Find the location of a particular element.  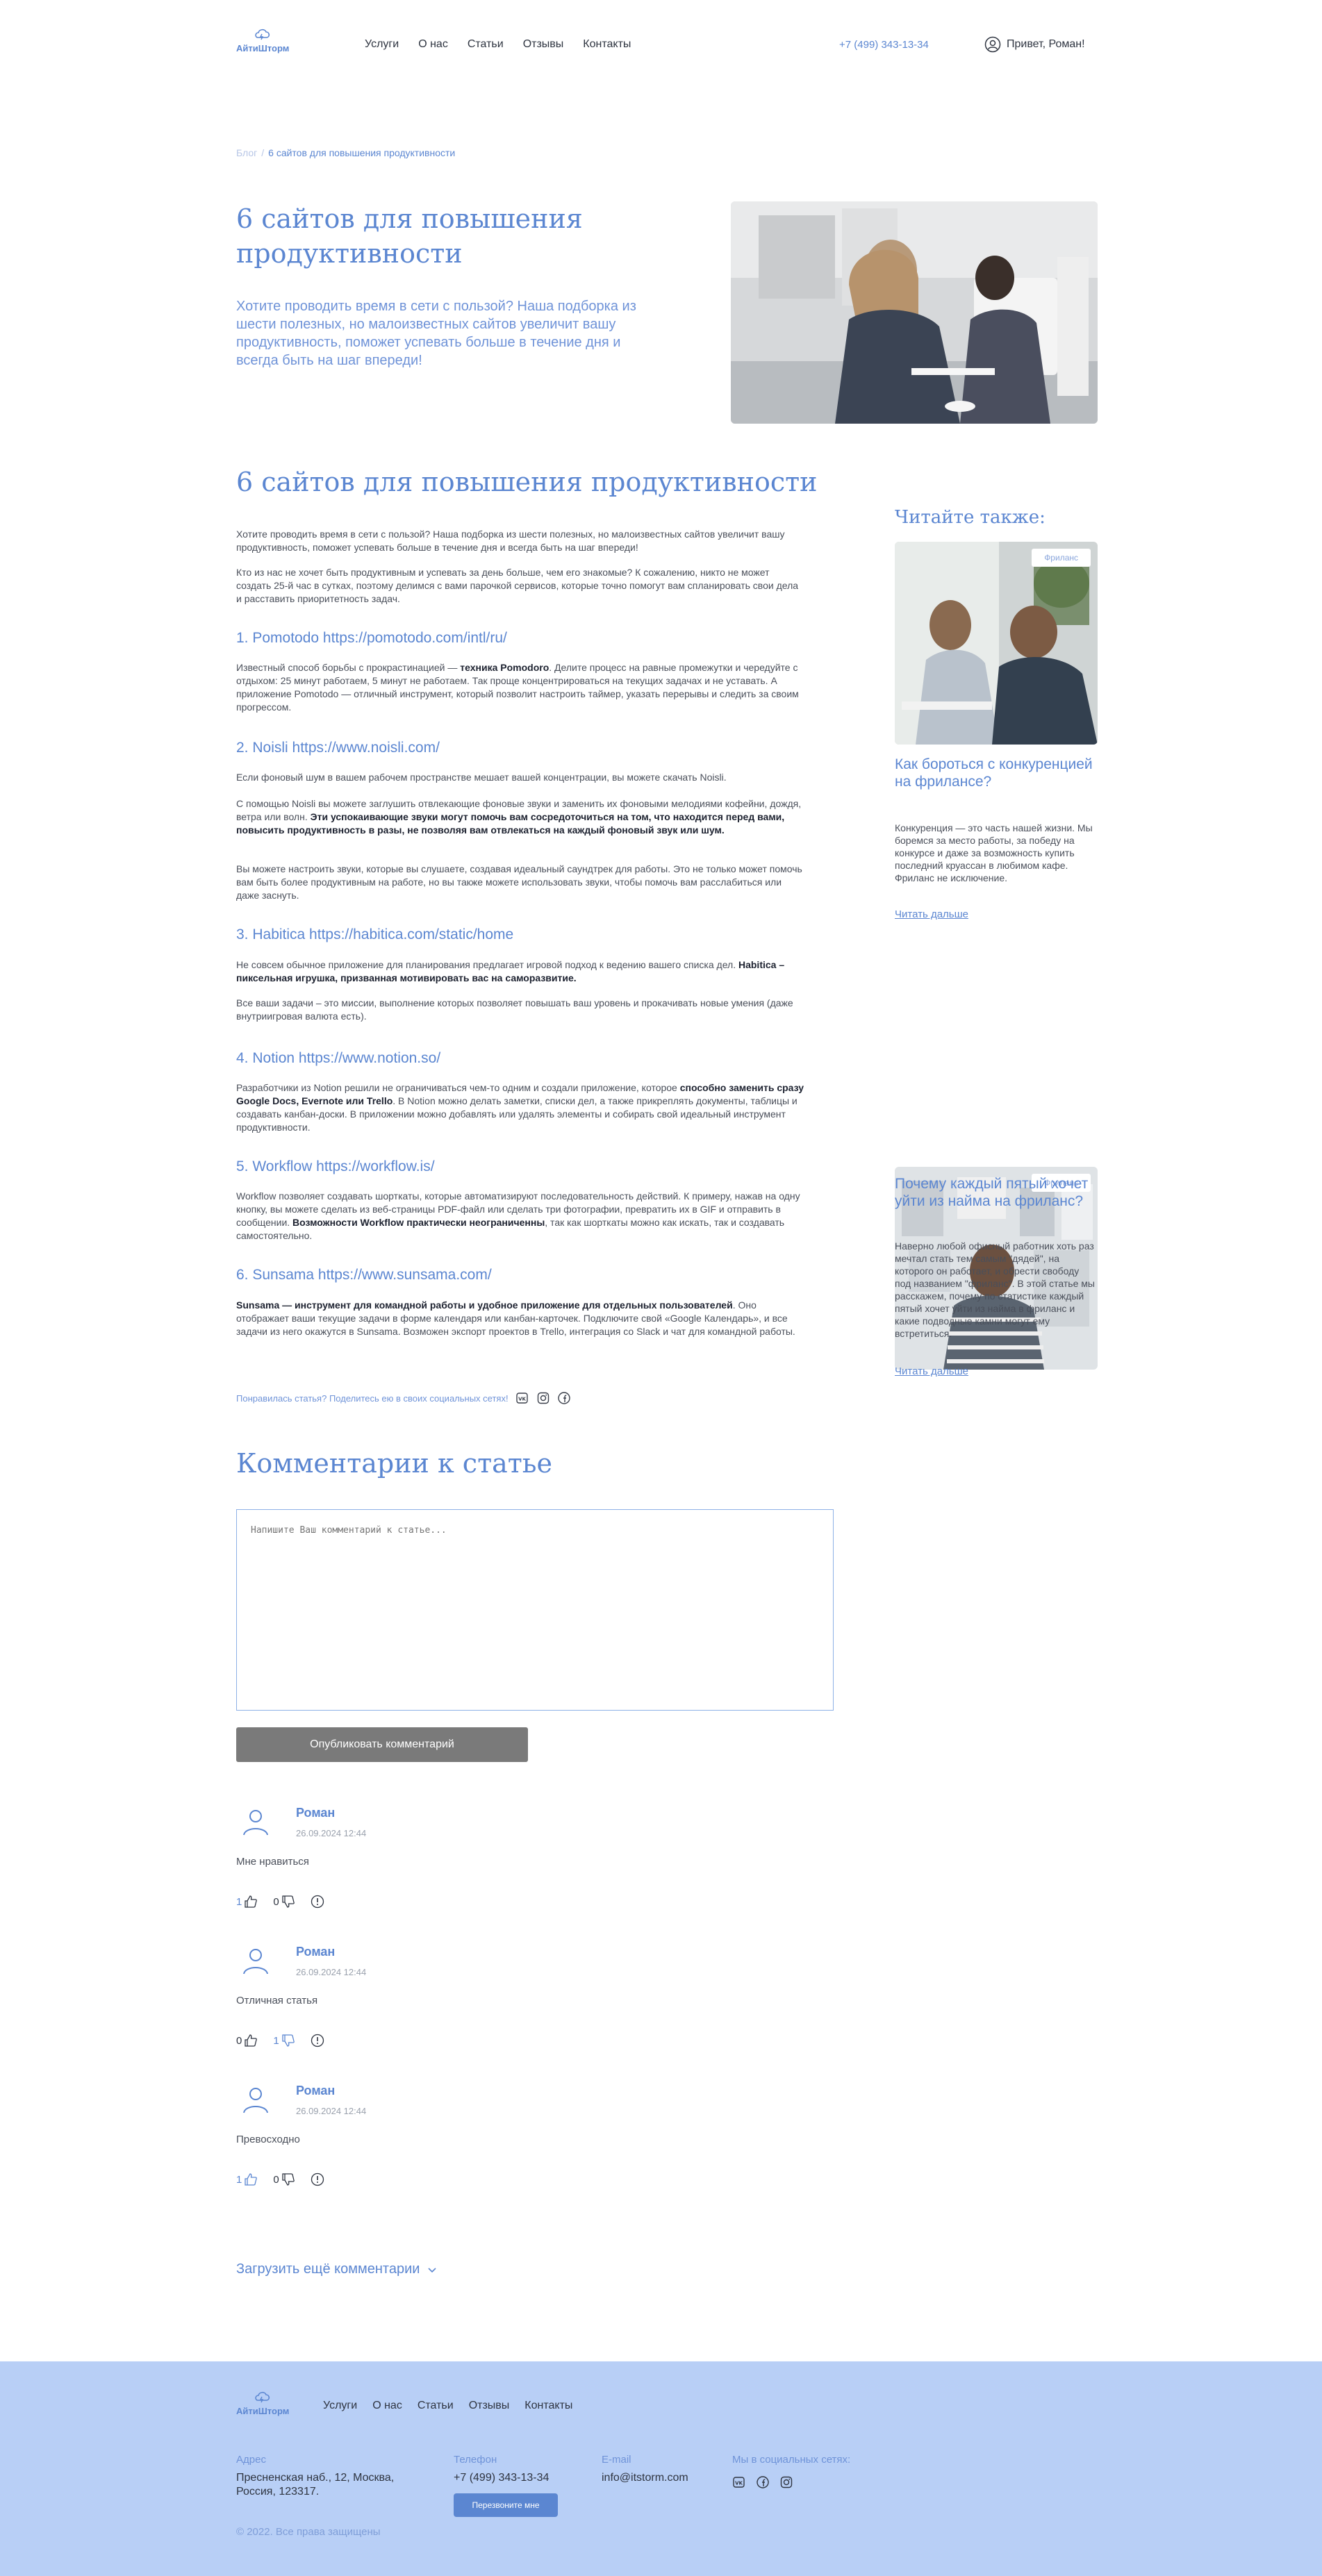

social-label: Мы в социальных сетях: is located at coordinates (791, 2460).